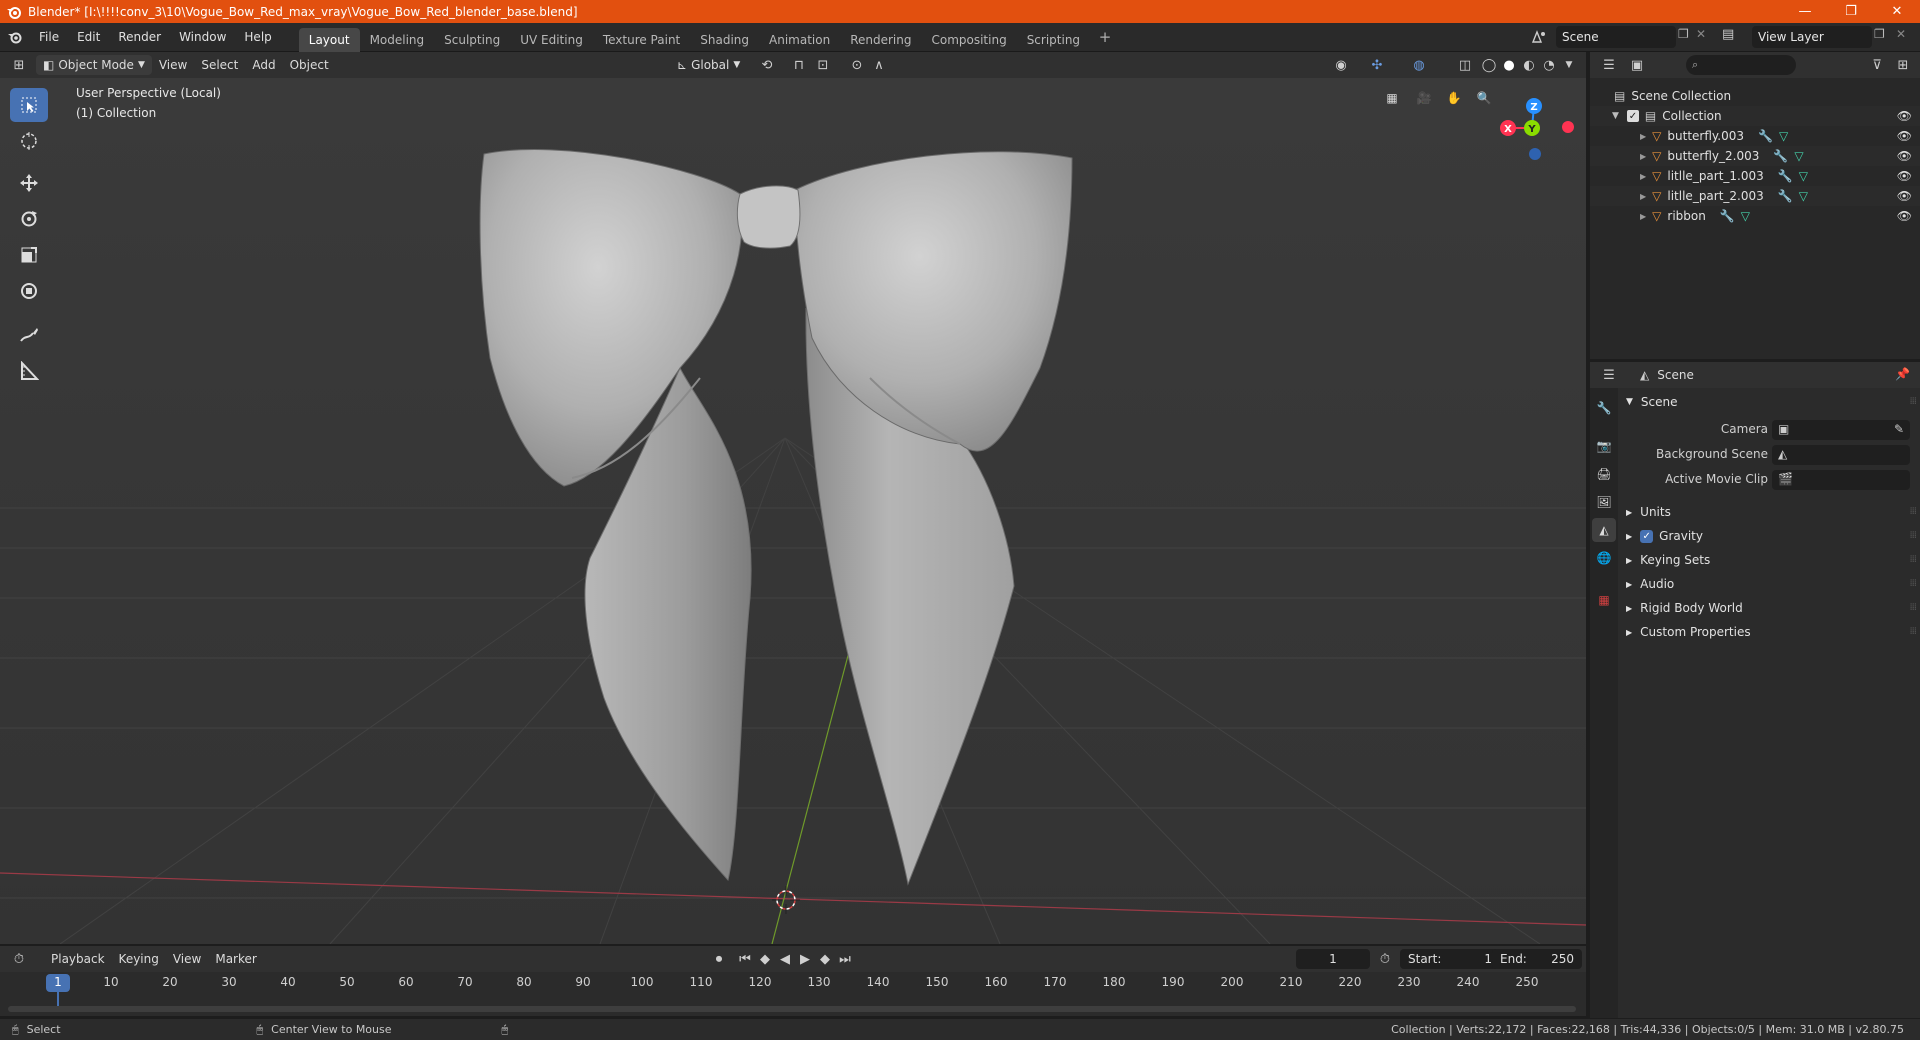 This screenshot has height=1040, width=1920. Describe the element at coordinates (1609, 375) in the screenshot. I see `properties-editor-type-icon: ☰` at that location.